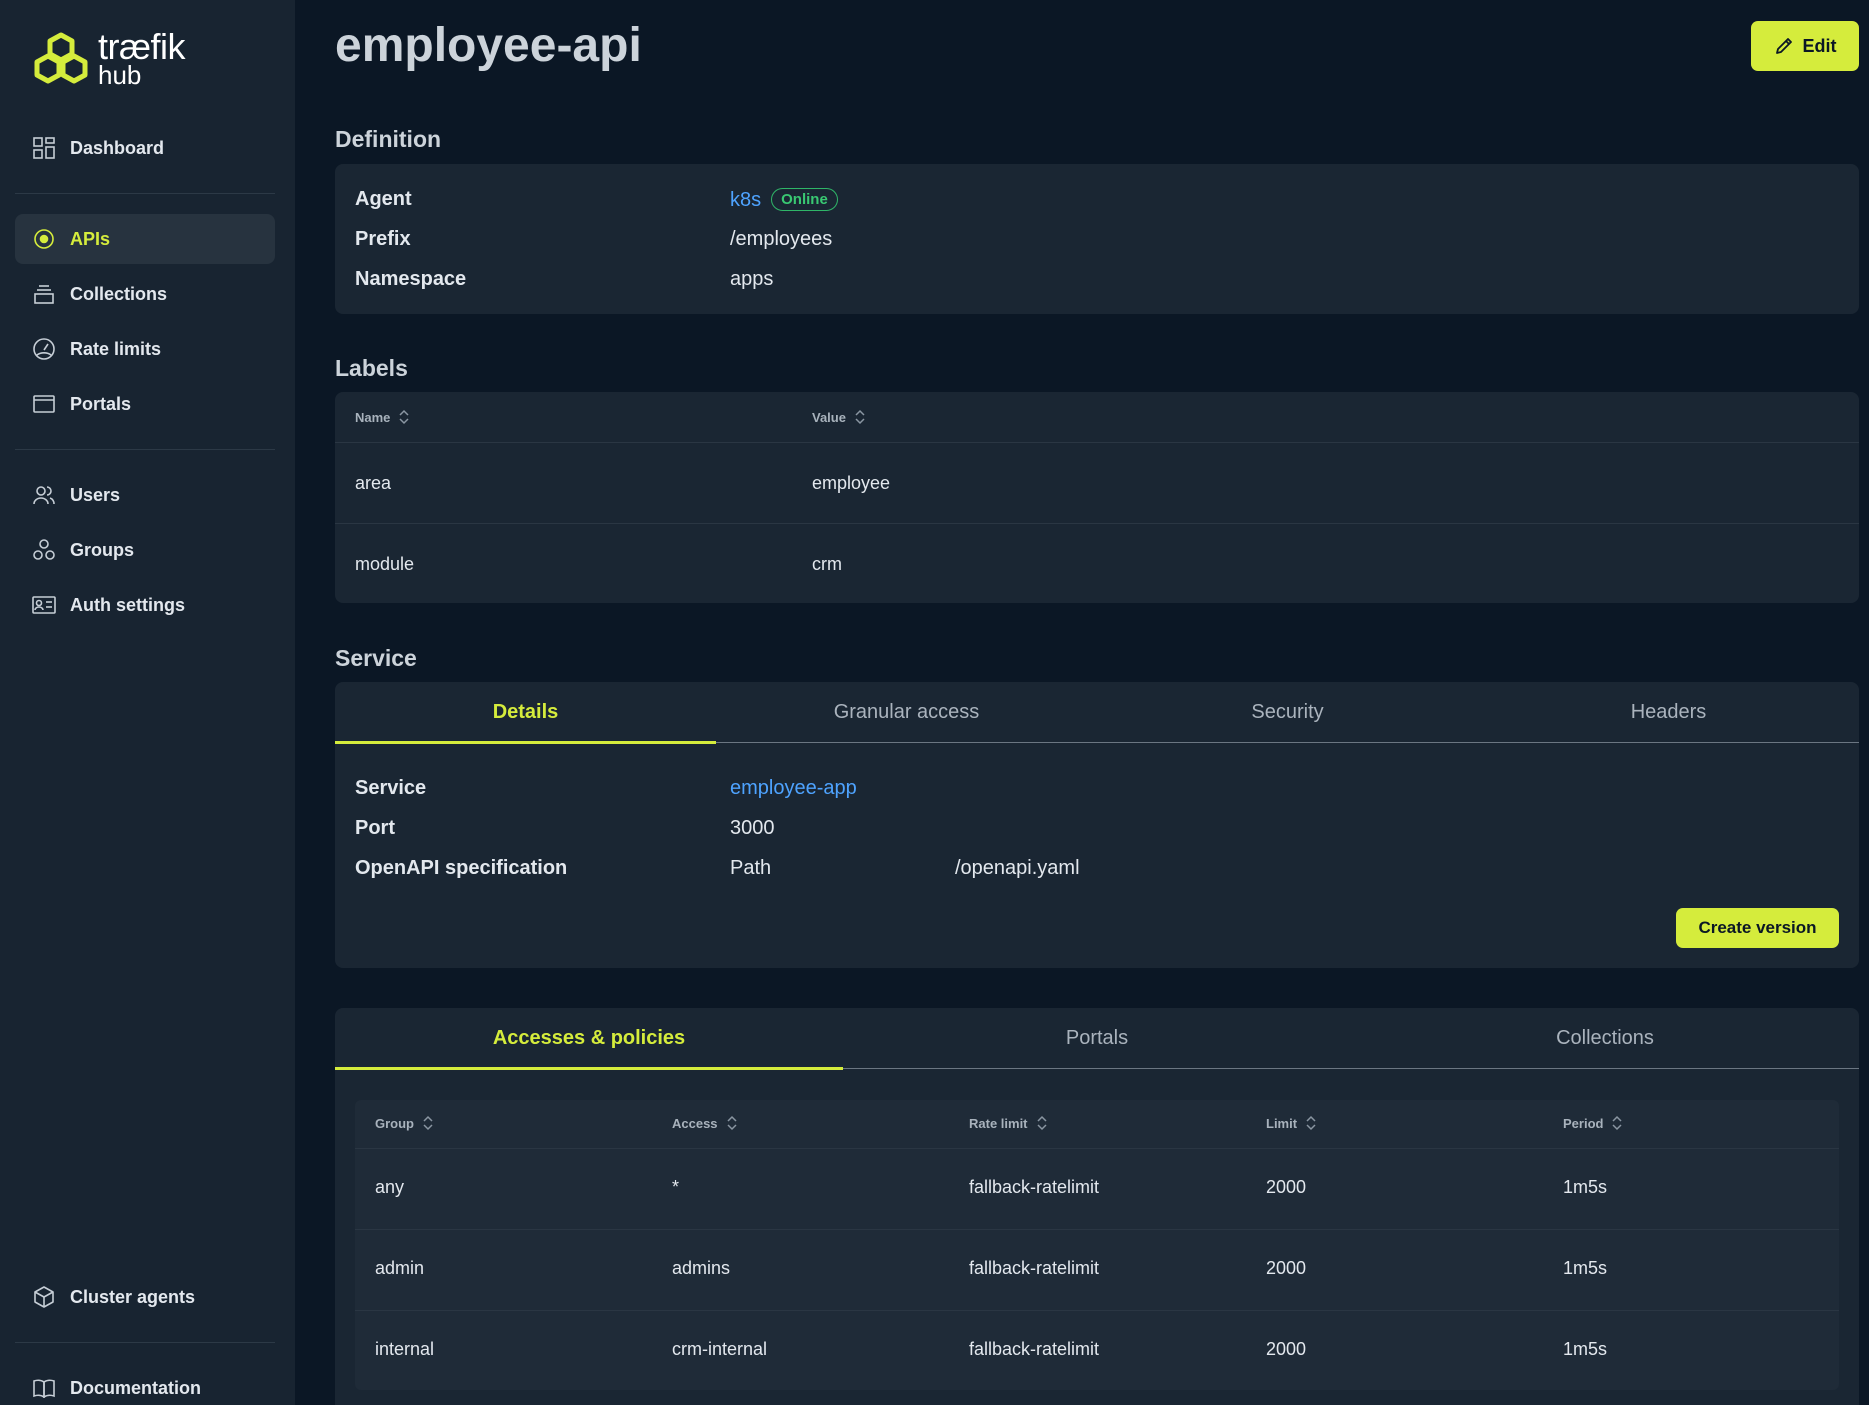 Image resolution: width=1869 pixels, height=1405 pixels. Describe the element at coordinates (383, 199) in the screenshot. I see `agent-label: Agent` at that location.